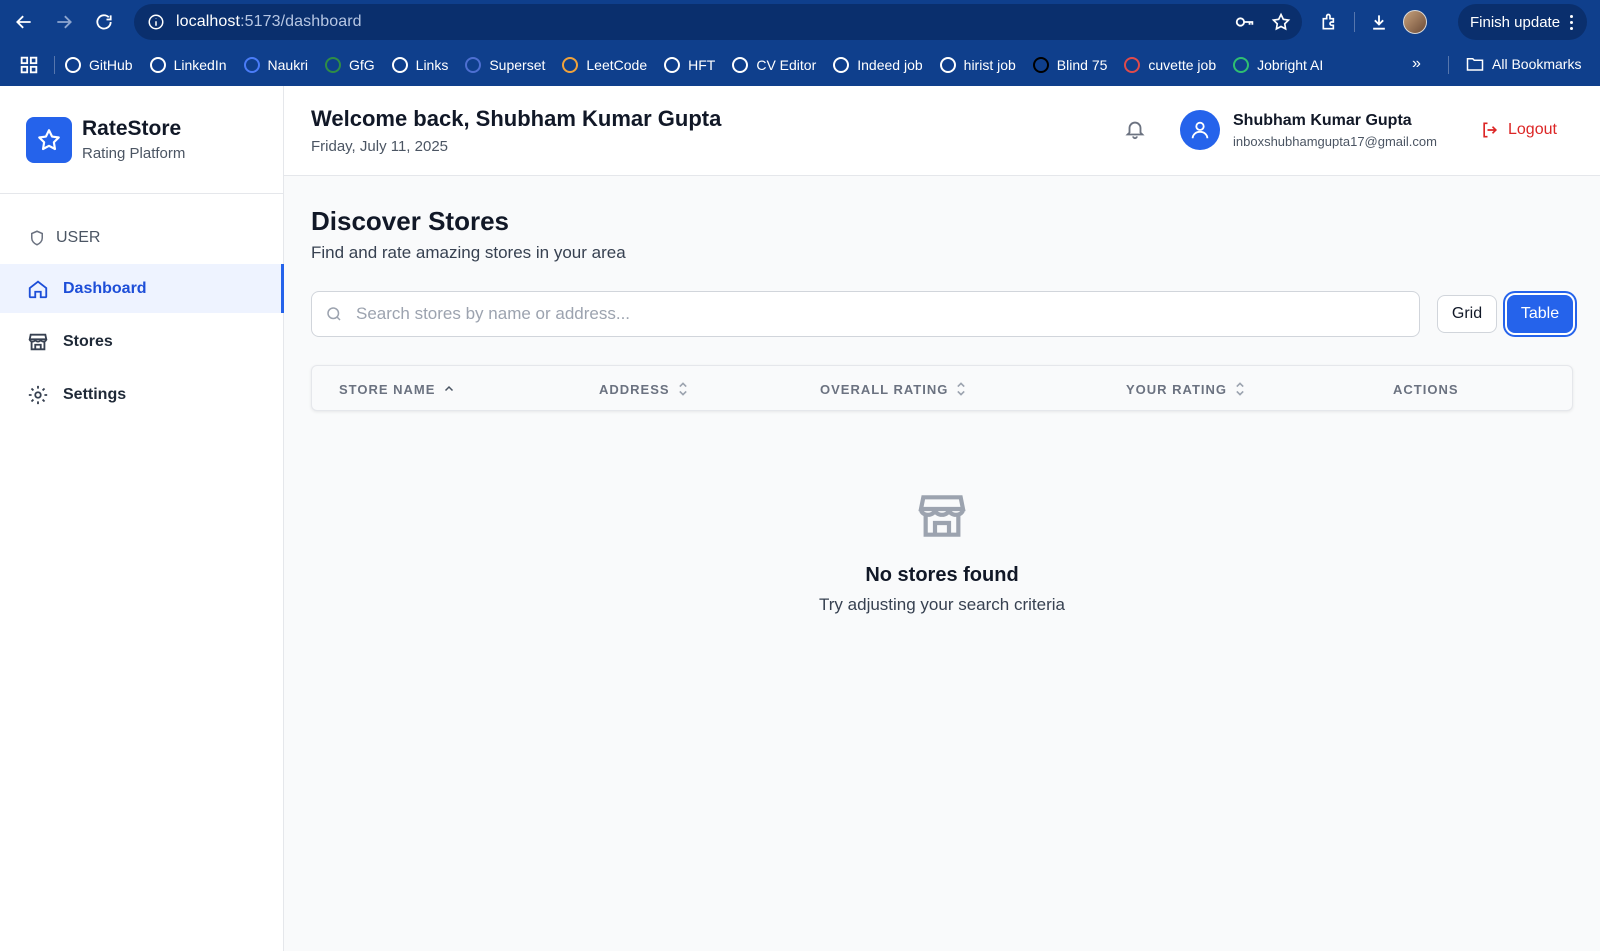 The height and width of the screenshot is (951, 1600). What do you see at coordinates (141, 341) in the screenshot?
I see `sidebar-item-stores: Stores` at bounding box center [141, 341].